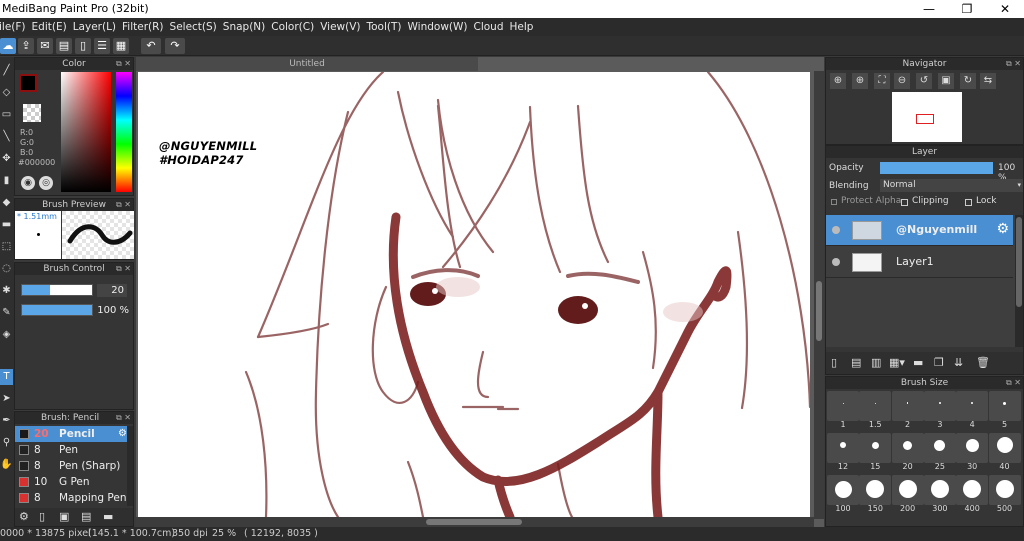 This screenshot has height=541, width=1024. What do you see at coordinates (6, 399) in the screenshot?
I see `operation-tool-icon: ➤` at bounding box center [6, 399].